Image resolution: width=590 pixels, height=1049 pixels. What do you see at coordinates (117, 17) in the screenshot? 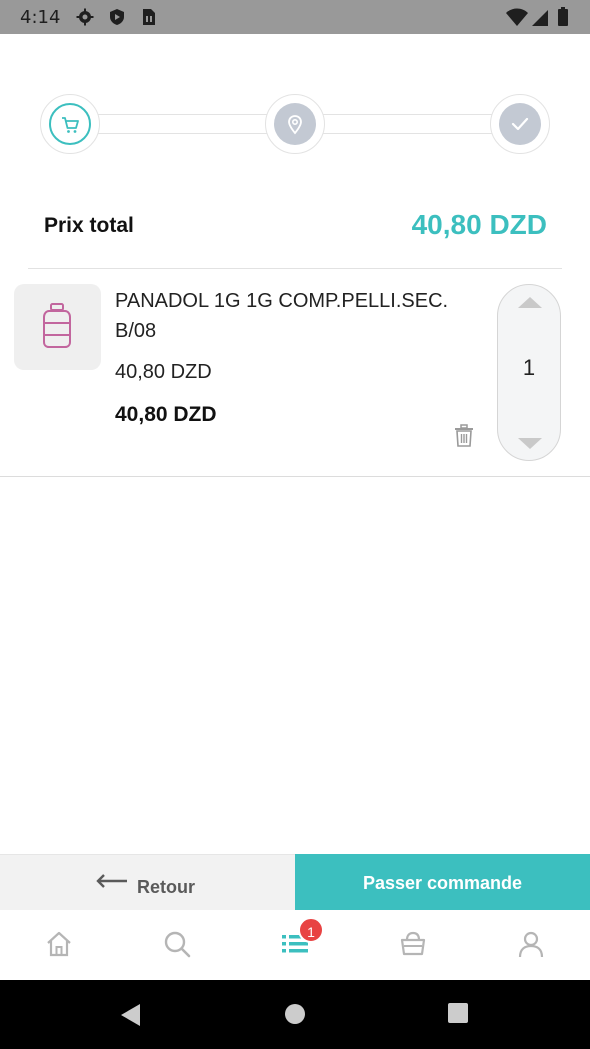
I see `shield-icon` at bounding box center [117, 17].